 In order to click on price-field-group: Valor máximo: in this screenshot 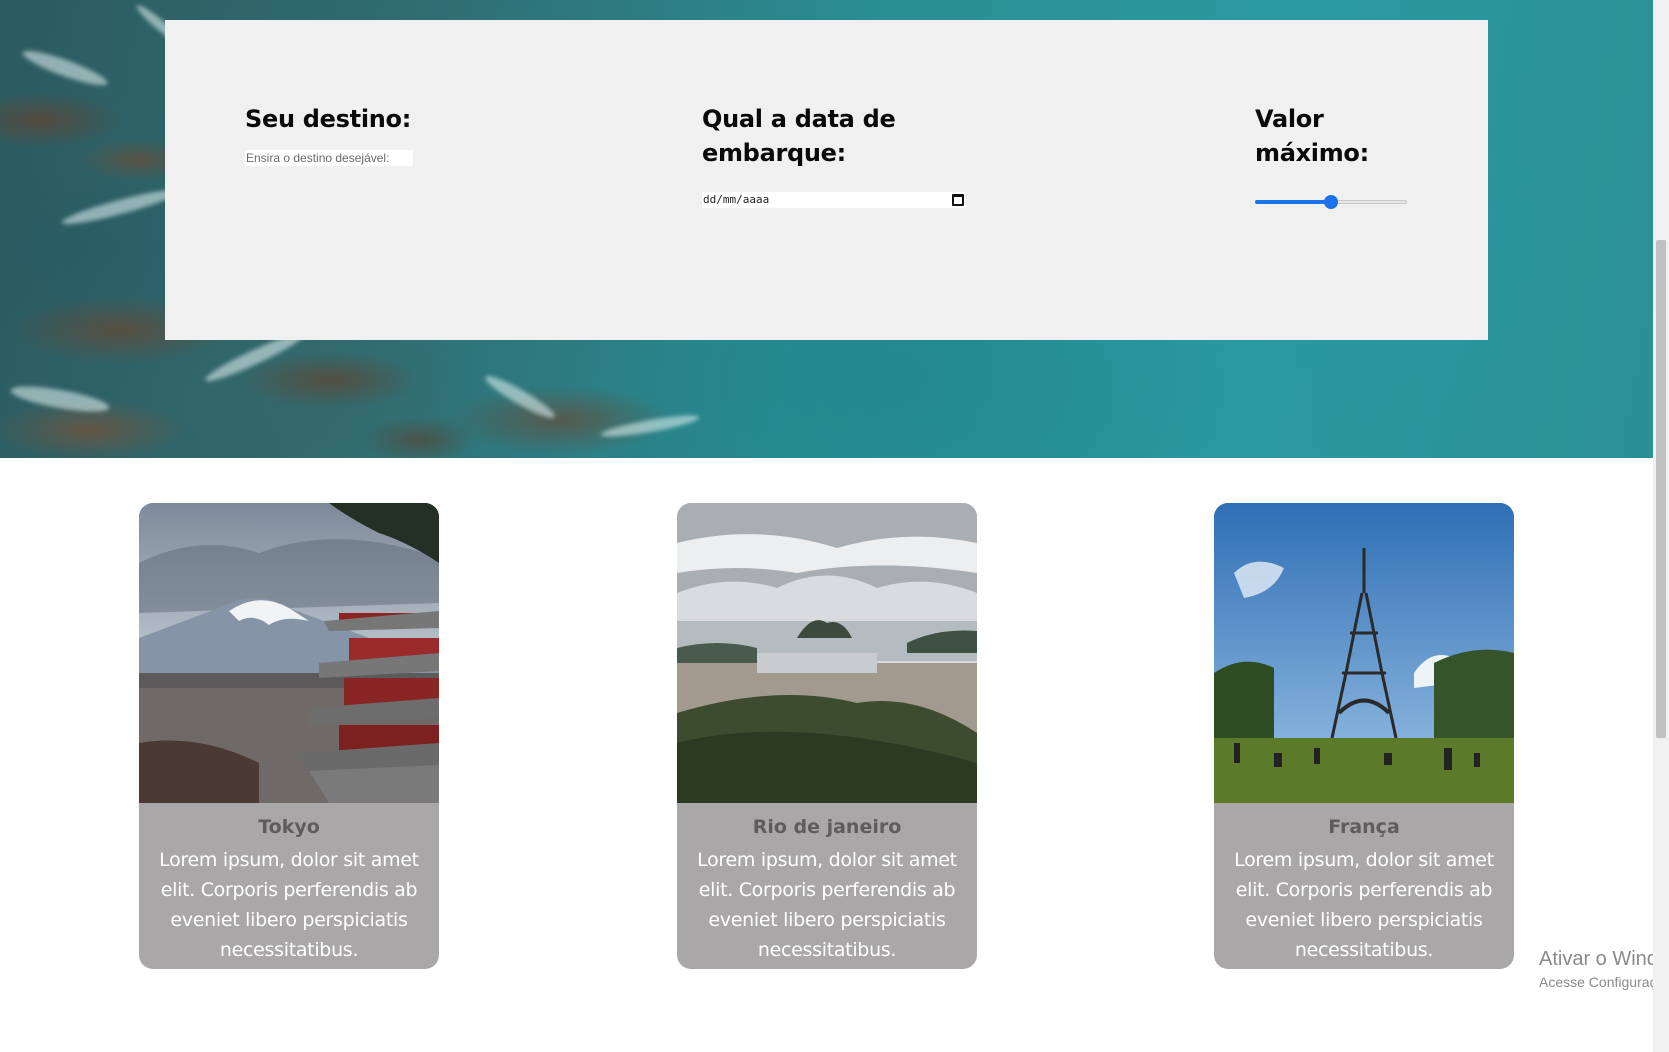, I will do `click(1331, 156)`.